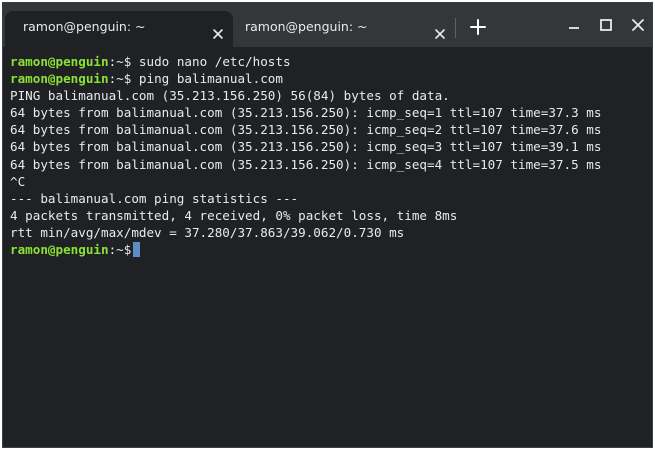  Describe the element at coordinates (331, 61) in the screenshot. I see `command-line: ramon@penguin:~$ sudo nano /etc/hosts` at that location.